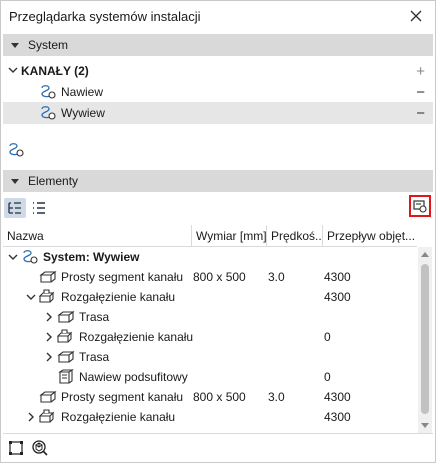 Image resolution: width=436 pixels, height=463 pixels. I want to click on air-terminal-icon, so click(66, 376).